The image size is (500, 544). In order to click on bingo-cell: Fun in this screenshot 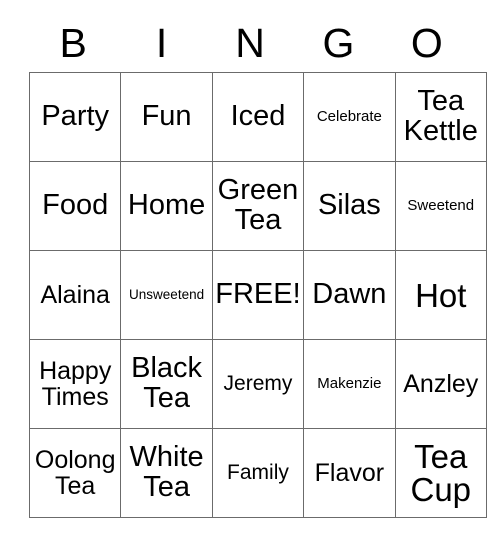, I will do `click(166, 117)`.